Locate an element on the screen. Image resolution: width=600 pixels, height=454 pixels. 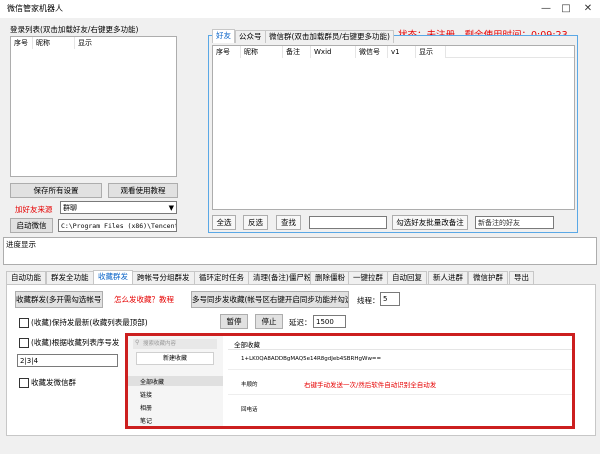
login-list-header: 序号 昵称 显示 is located at coordinates (93, 43).